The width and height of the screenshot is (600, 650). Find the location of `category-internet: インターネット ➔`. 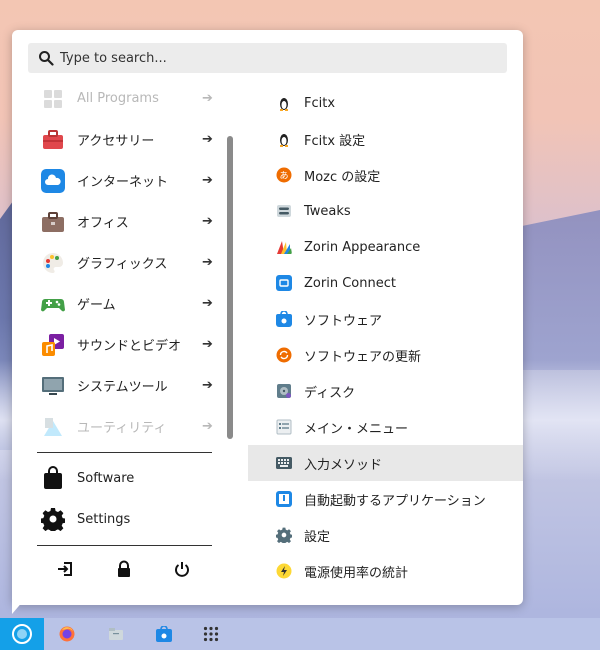

category-internet: インターネット ➔ is located at coordinates (132, 180).